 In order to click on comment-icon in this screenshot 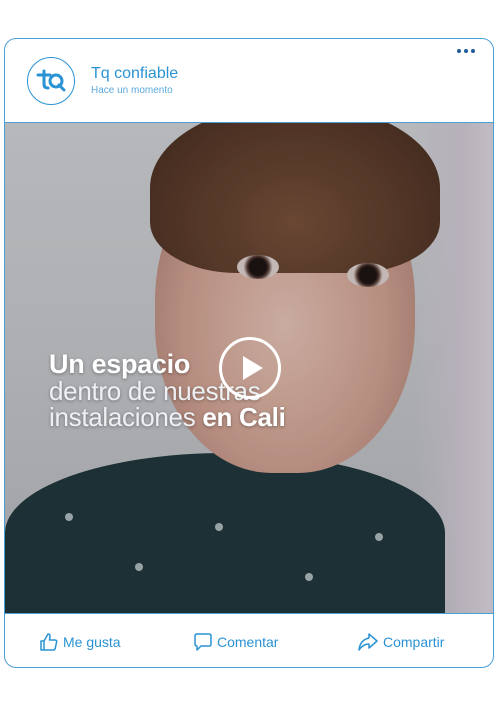, I will do `click(203, 642)`.